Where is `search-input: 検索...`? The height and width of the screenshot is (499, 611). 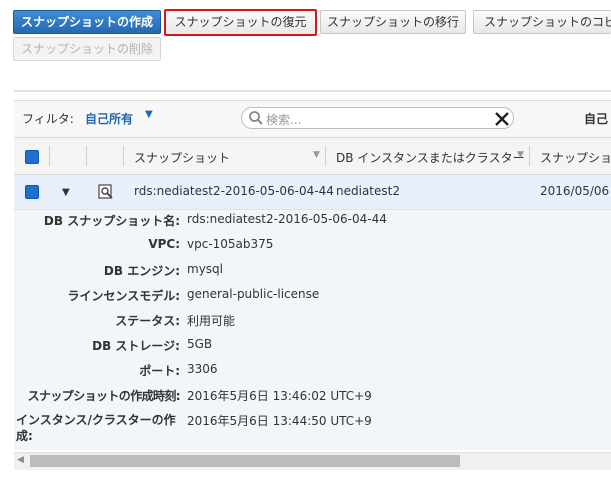
search-input: 検索... is located at coordinates (377, 118).